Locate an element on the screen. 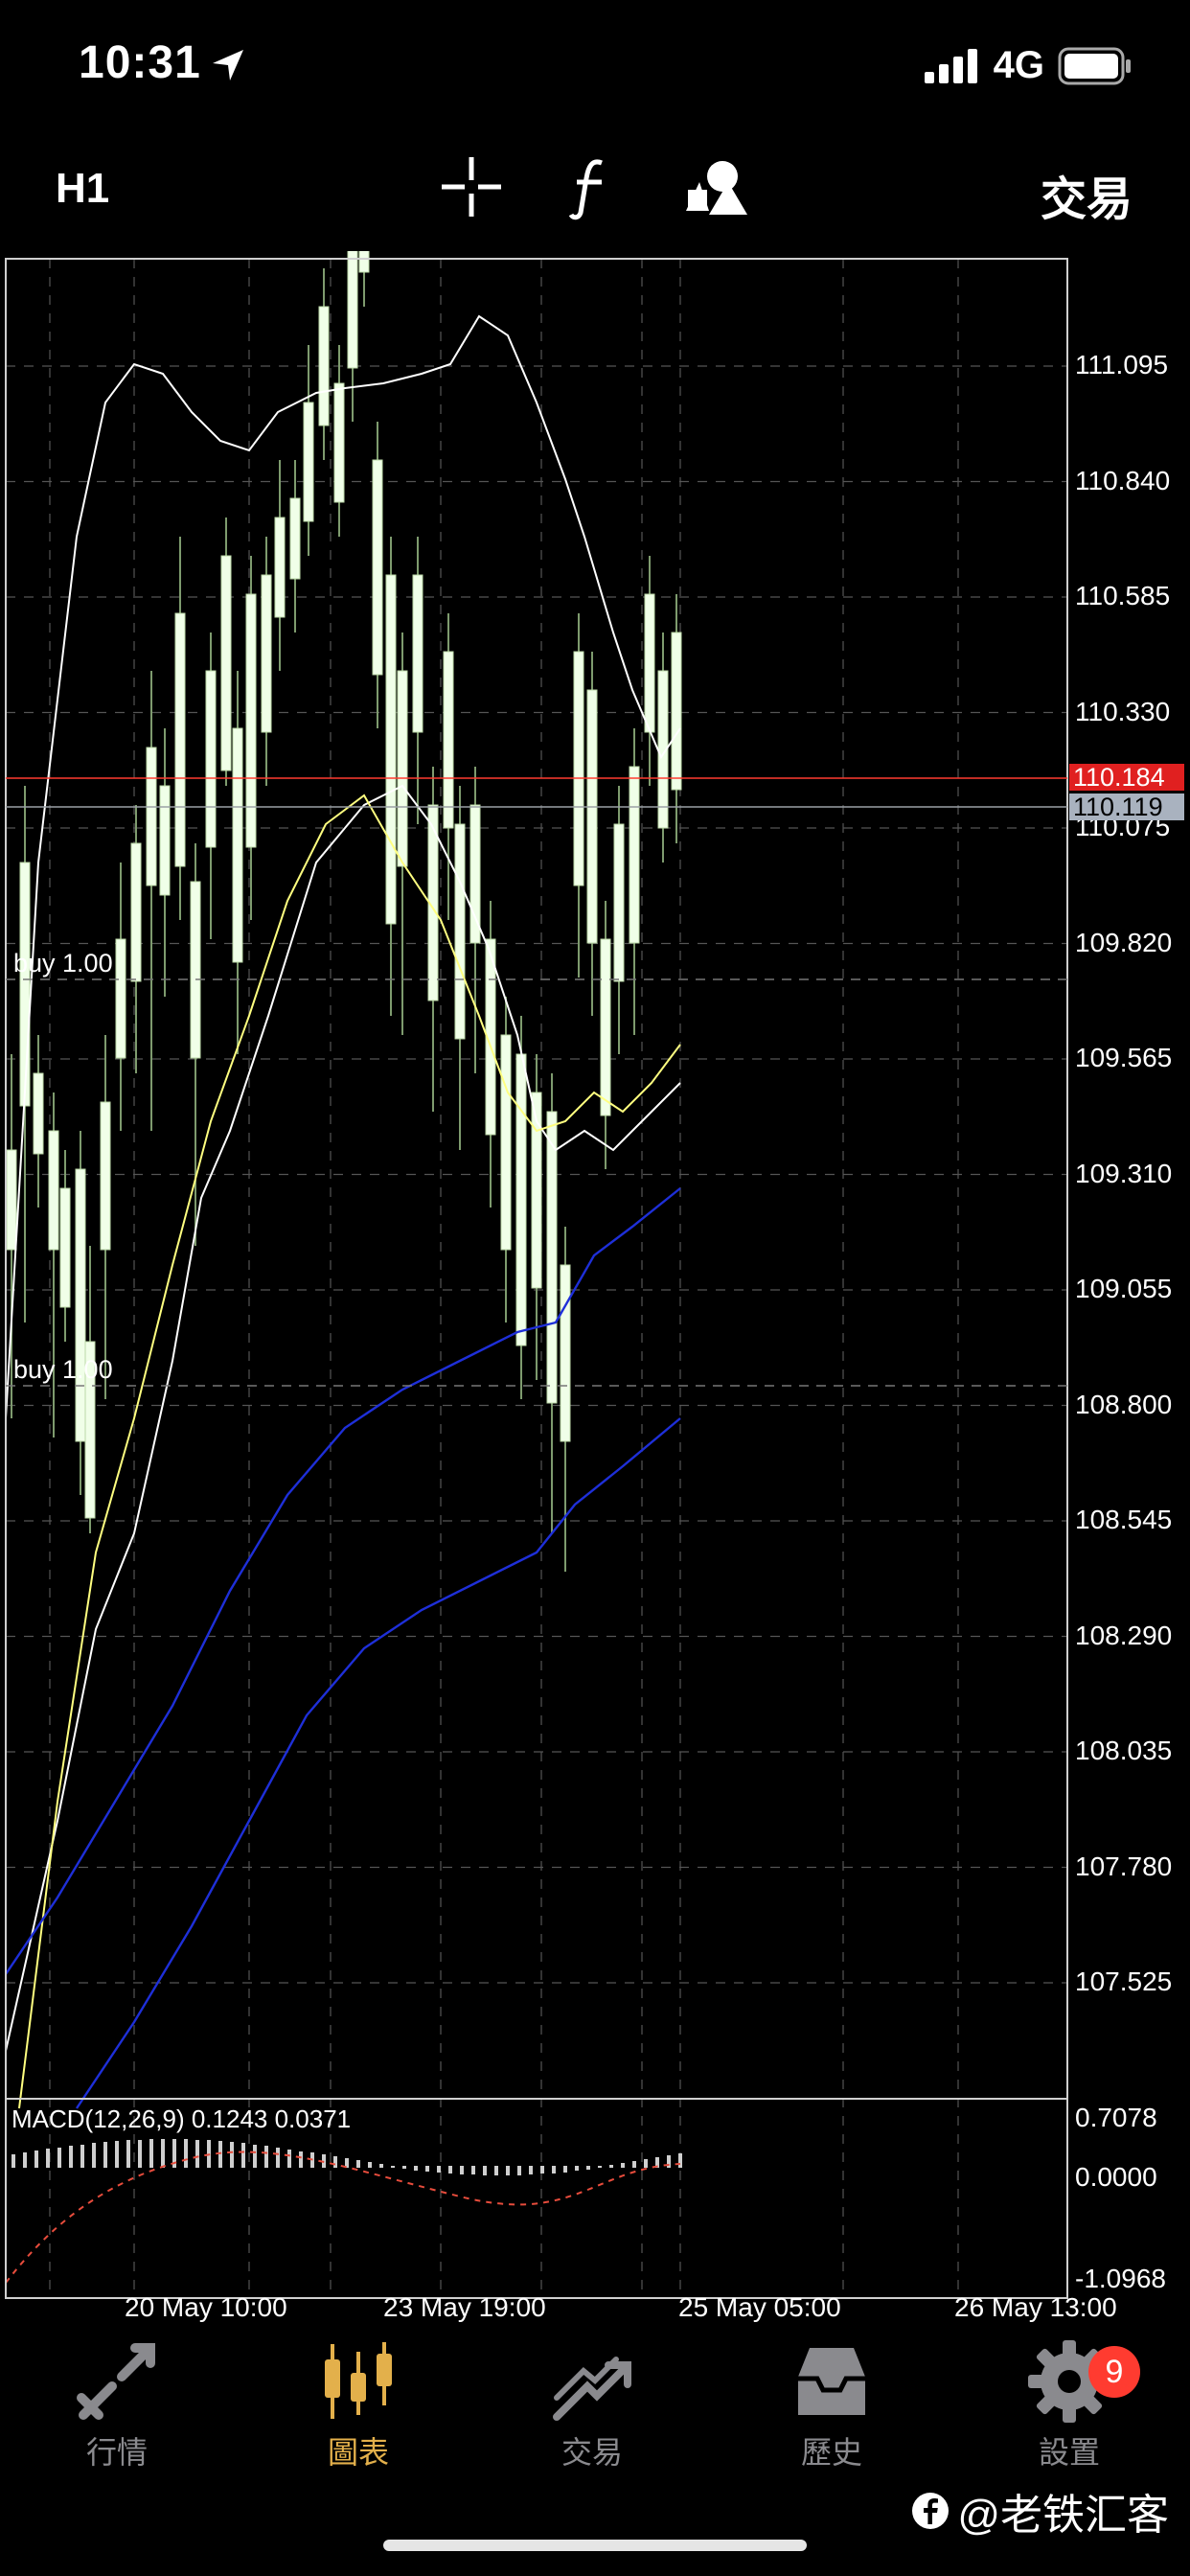  price-axis-label: 109.055 is located at coordinates (1124, 1288).